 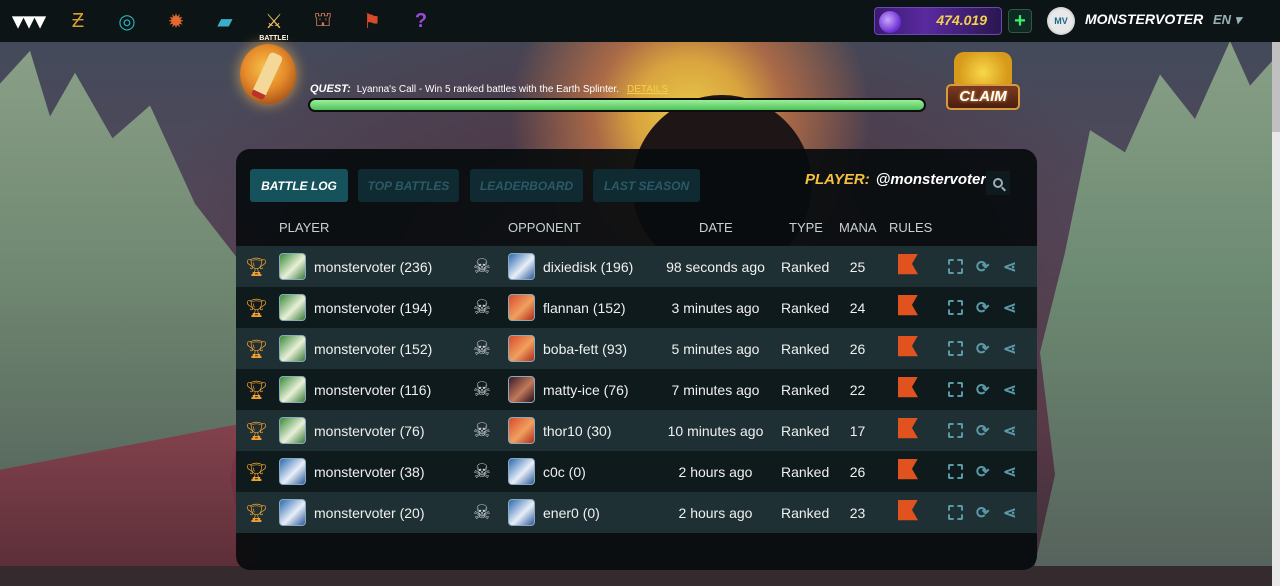 I want to click on language-selector: EN ▾, so click(x=1227, y=20).